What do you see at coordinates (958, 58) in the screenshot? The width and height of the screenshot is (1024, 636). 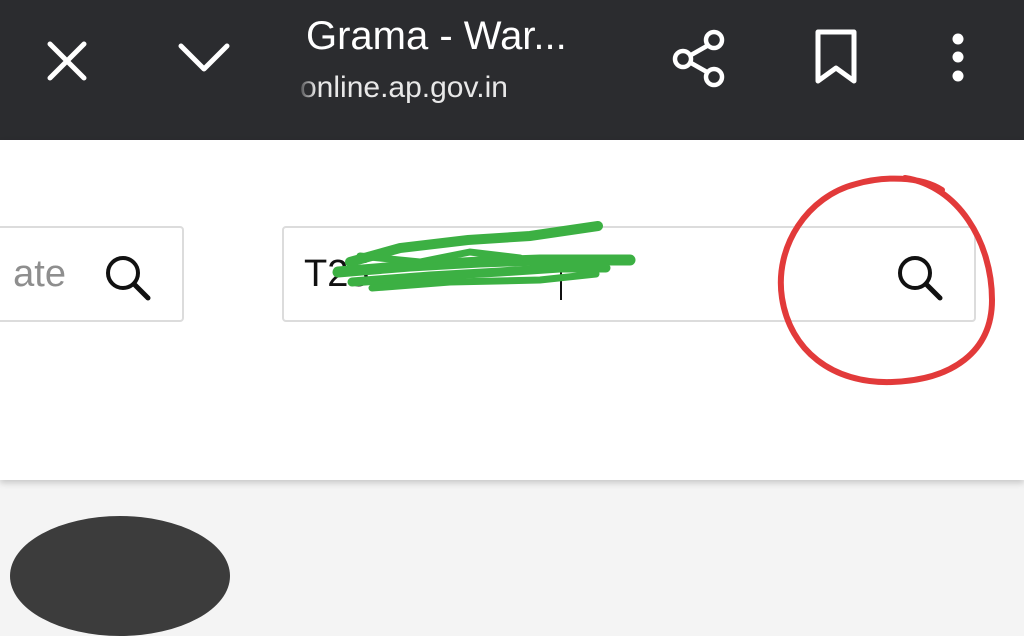 I see `more-vert-icon` at bounding box center [958, 58].